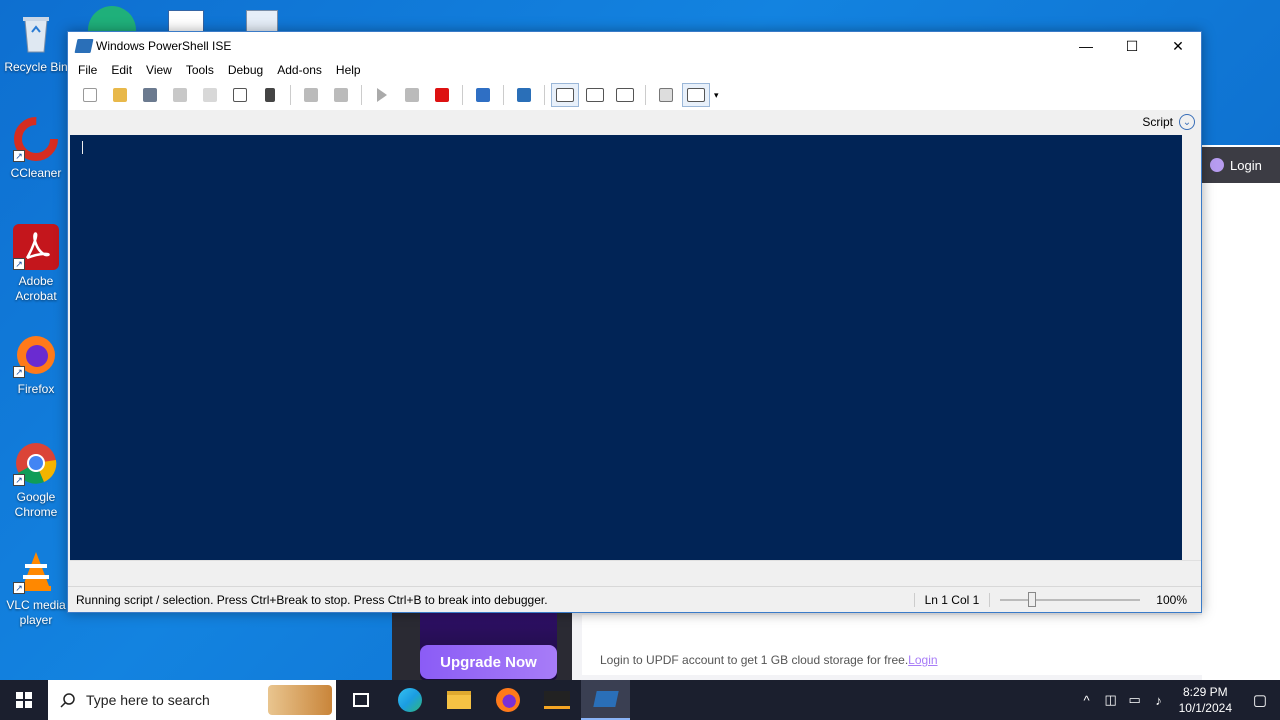  Describe the element at coordinates (1086, 46) in the screenshot. I see `minimize-button: —` at that location.